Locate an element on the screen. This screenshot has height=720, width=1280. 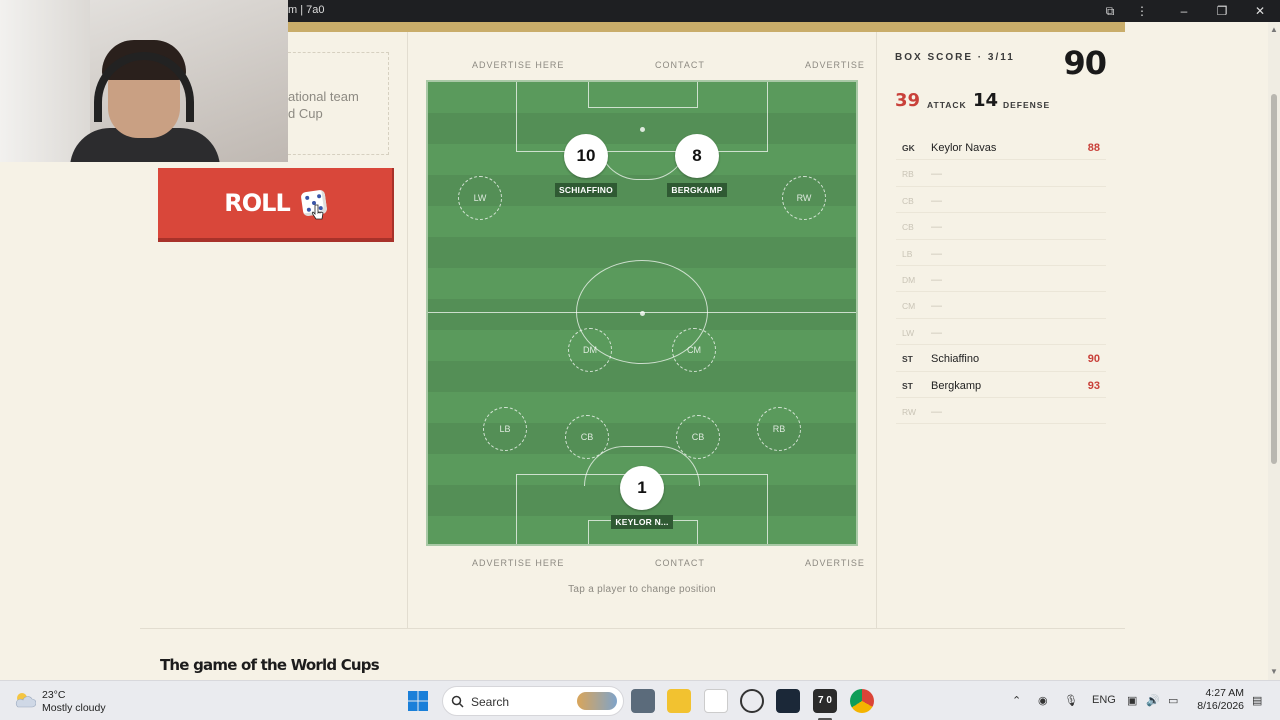
notification-icon: ▤ is located at coordinates (1257, 700).